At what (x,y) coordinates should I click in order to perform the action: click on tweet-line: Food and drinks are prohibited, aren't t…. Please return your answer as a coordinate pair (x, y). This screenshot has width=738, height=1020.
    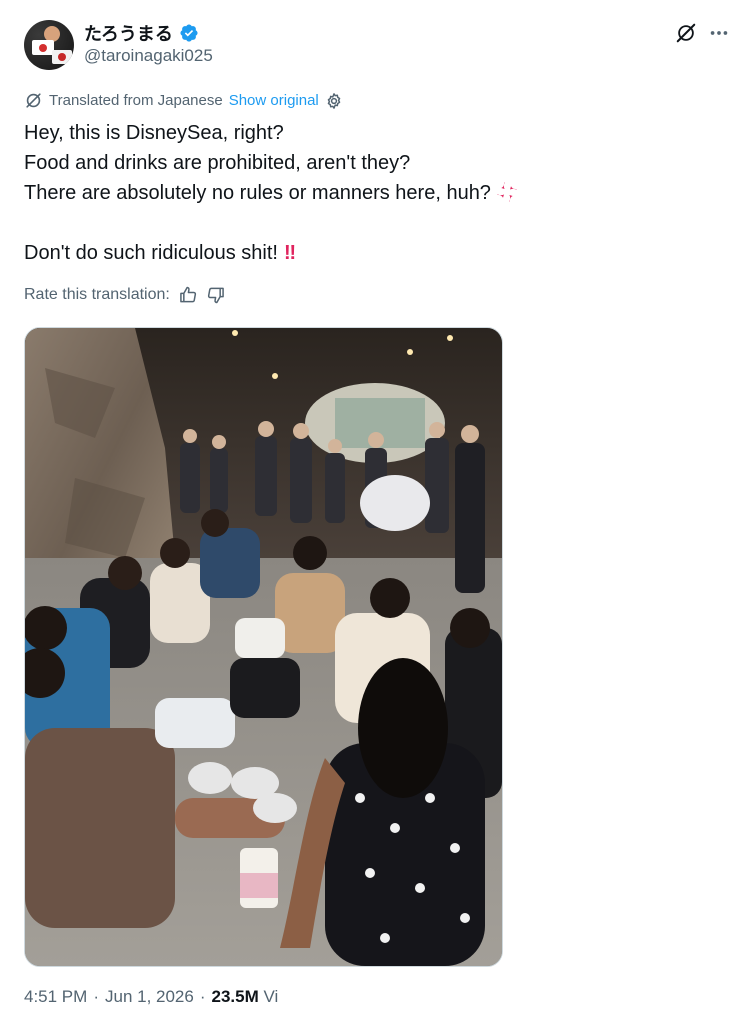
    Looking at the image, I should click on (217, 163).